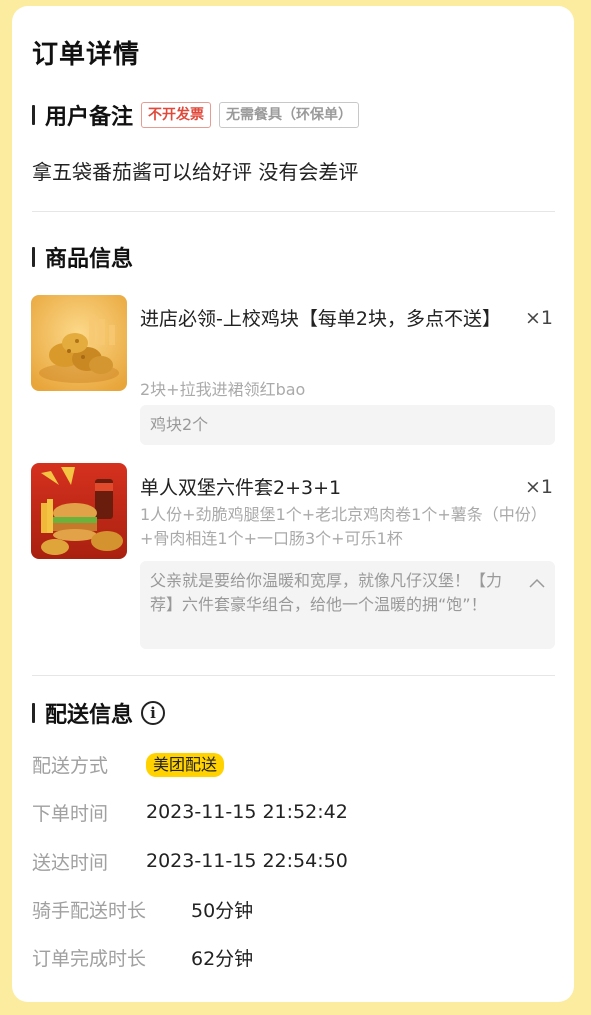 This screenshot has width=591, height=1015. What do you see at coordinates (89, 715) in the screenshot?
I see `delivery-section-title: 配送信息` at bounding box center [89, 715].